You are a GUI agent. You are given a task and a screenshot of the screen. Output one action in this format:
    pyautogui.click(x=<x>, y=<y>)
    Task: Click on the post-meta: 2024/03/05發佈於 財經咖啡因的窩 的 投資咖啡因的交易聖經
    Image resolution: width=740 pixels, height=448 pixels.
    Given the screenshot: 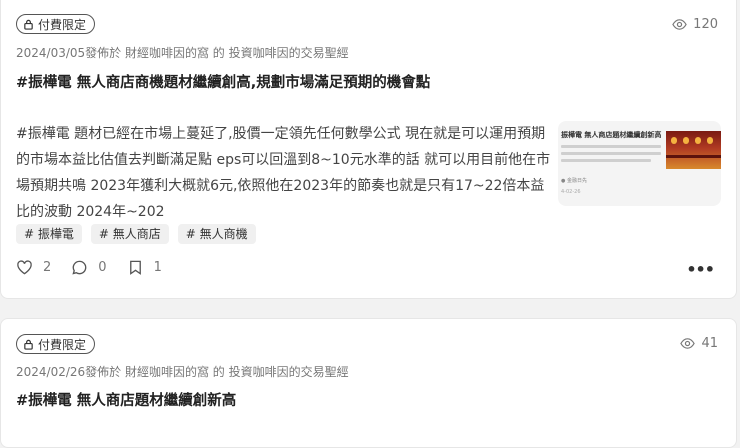 What is the action you would take?
    pyautogui.click(x=182, y=53)
    